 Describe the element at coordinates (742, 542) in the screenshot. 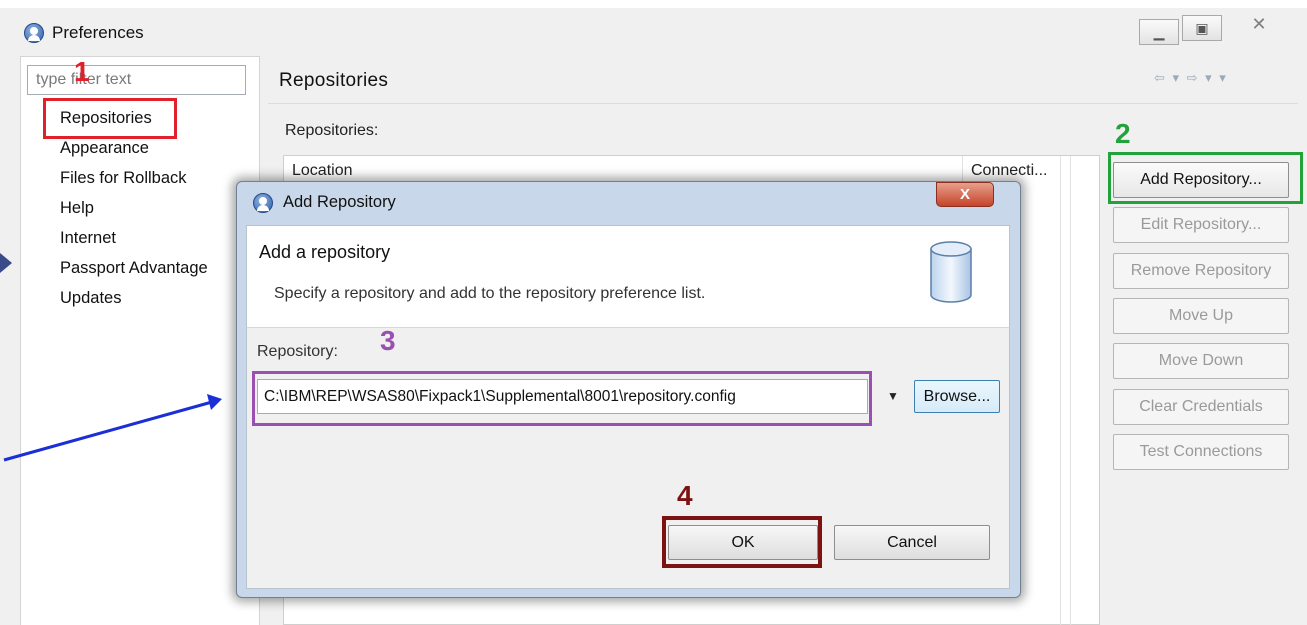

I see `annotation-box-step4` at that location.